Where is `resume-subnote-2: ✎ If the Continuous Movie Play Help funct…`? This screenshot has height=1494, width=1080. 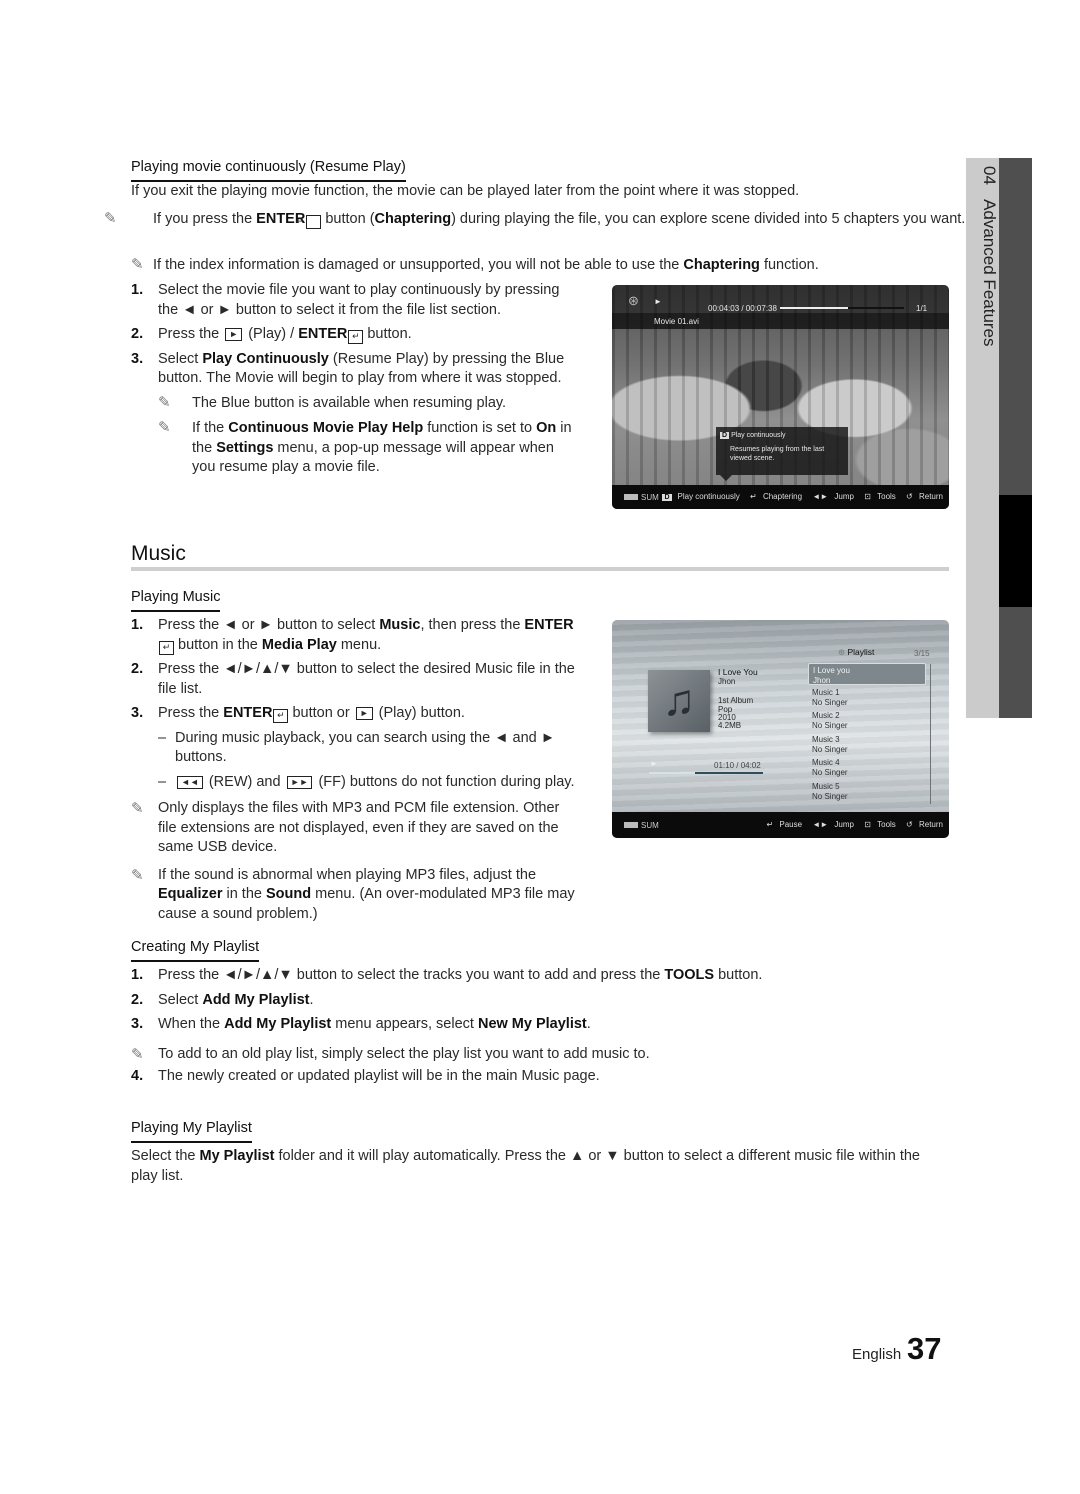 resume-subnote-2: ✎ If the Continuous Movie Play Help funct… is located at coordinates (365, 447).